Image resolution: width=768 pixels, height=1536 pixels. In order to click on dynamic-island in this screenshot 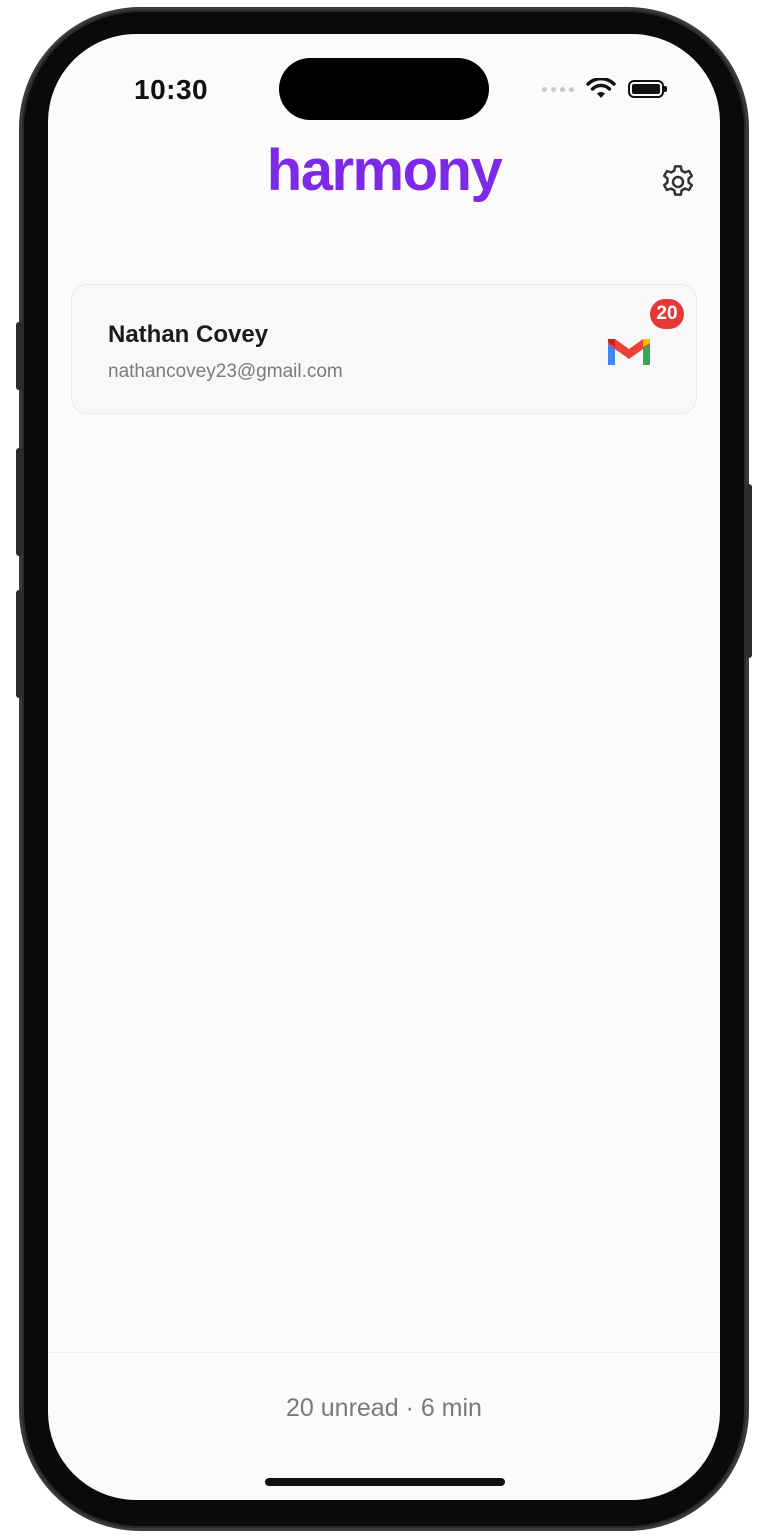, I will do `click(384, 89)`.